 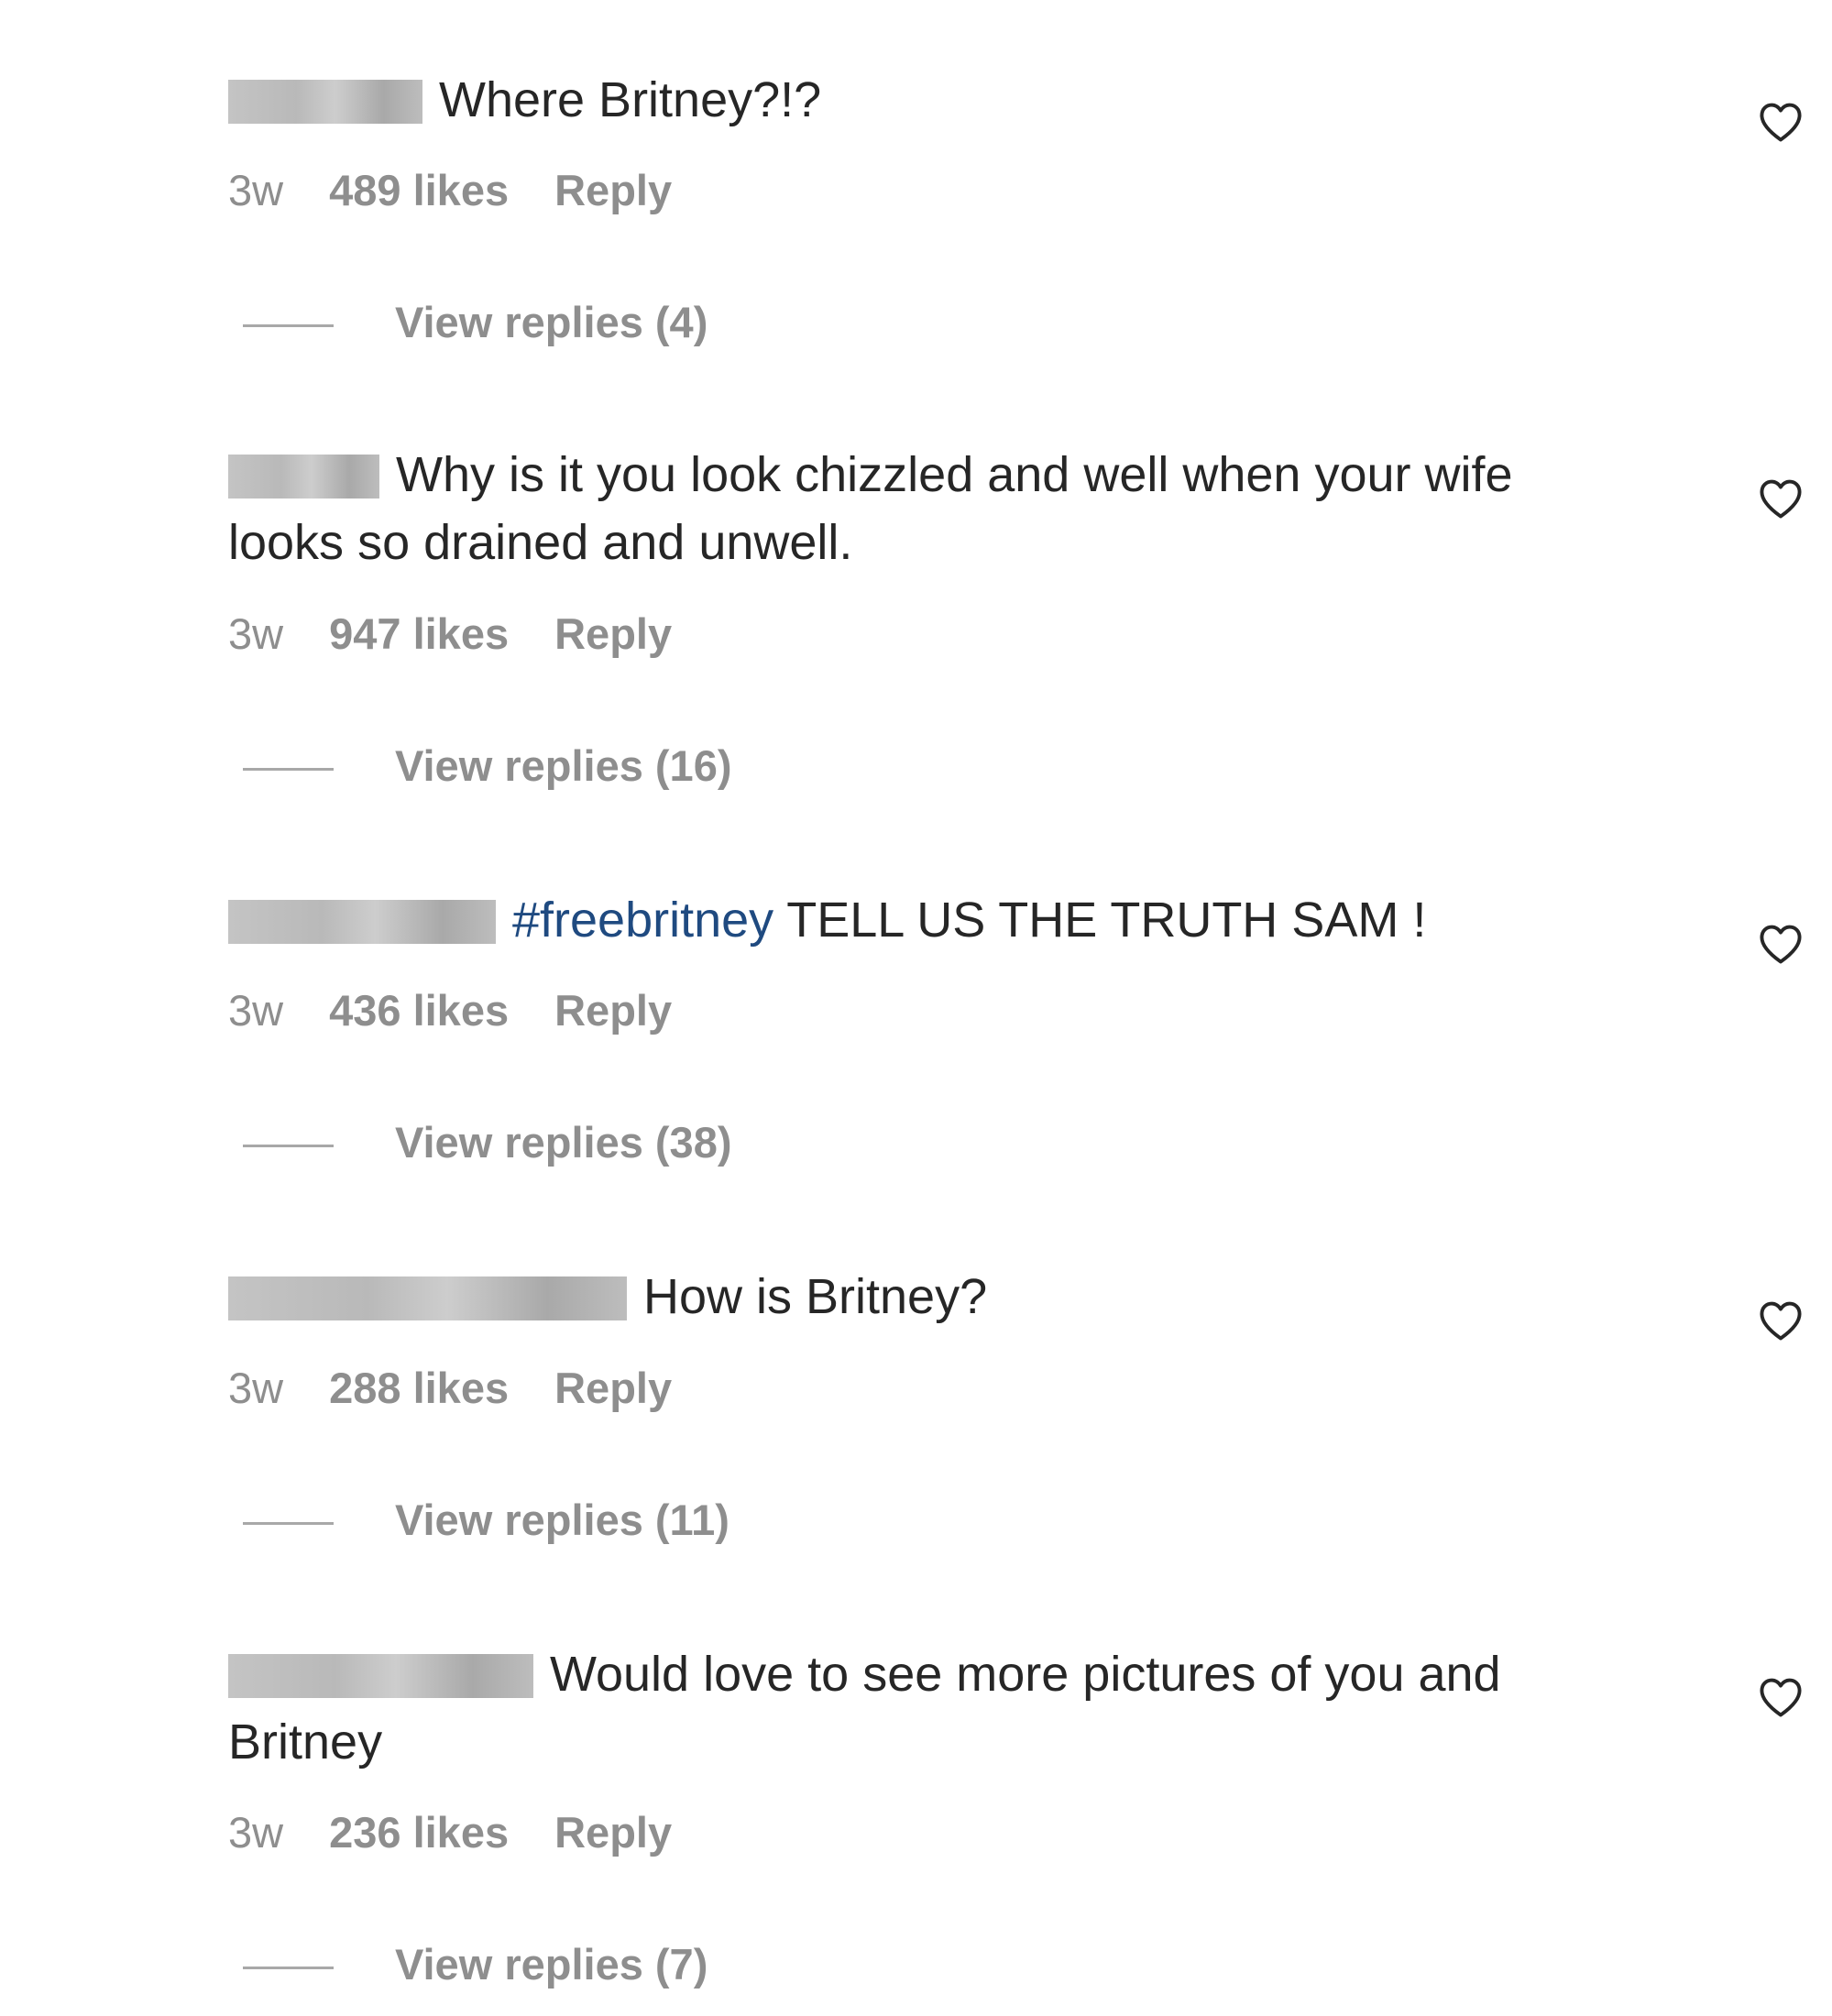 I want to click on view-replies-button: View replies (16), so click(x=487, y=766).